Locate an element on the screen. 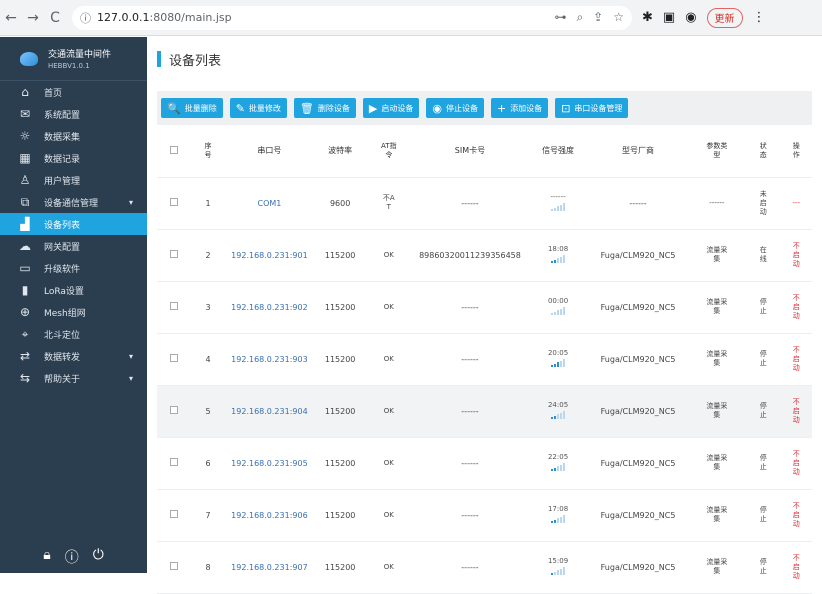 The height and width of the screenshot is (594, 822). toolbar-button: 🔍 批量删除 is located at coordinates (192, 108).